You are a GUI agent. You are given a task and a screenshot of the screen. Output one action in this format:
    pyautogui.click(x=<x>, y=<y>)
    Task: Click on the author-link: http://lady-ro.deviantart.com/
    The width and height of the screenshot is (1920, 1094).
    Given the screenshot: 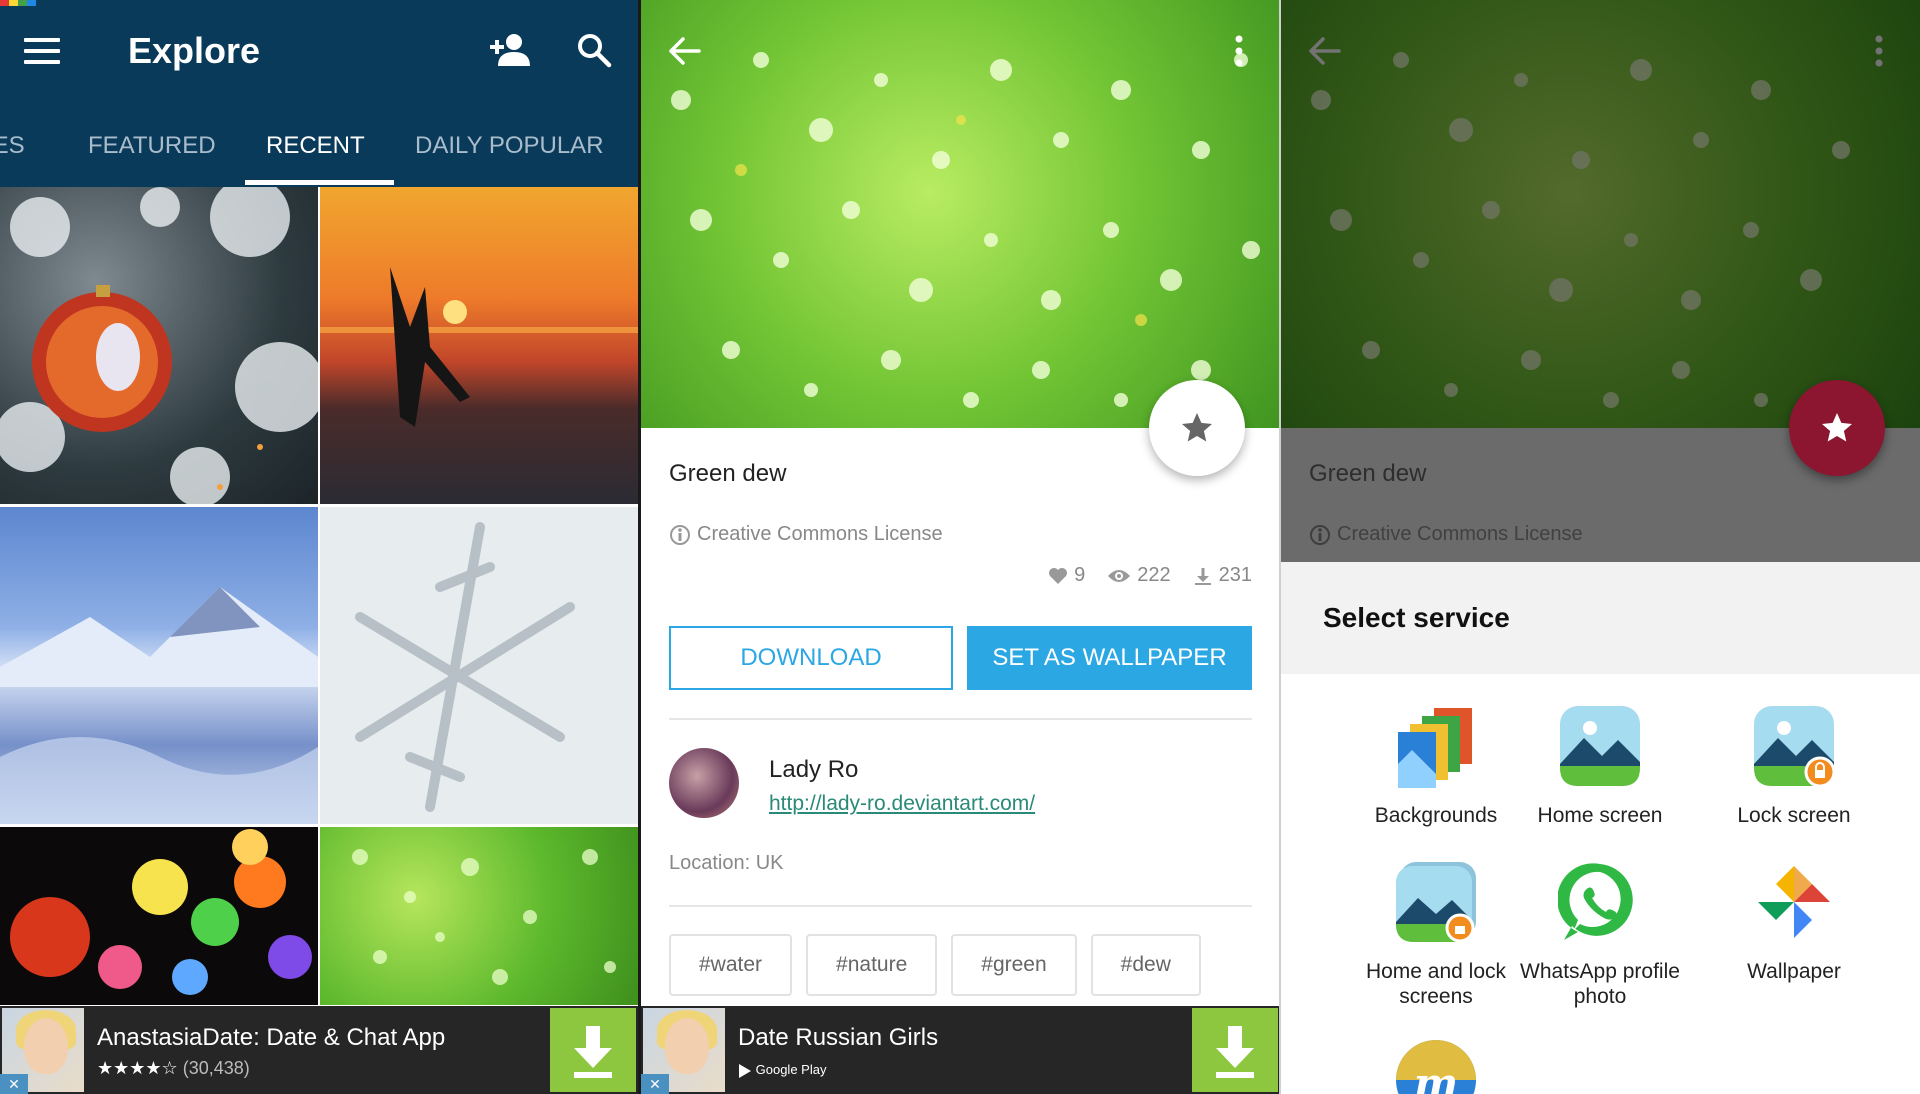 What is the action you would take?
    pyautogui.click(x=902, y=804)
    